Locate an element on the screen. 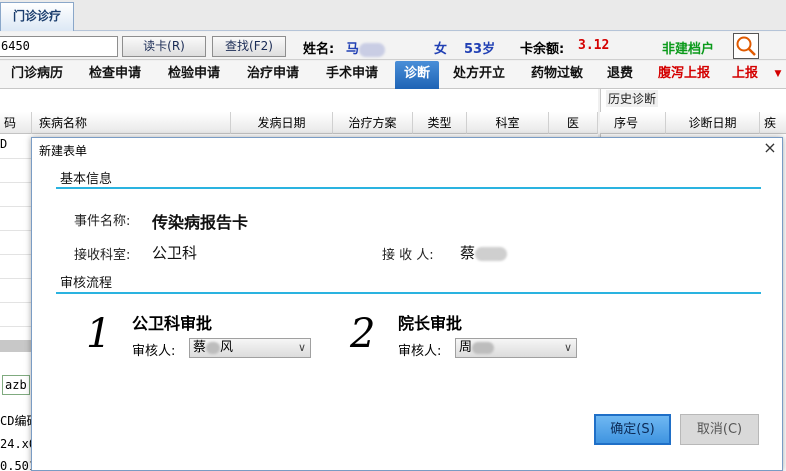 The height and width of the screenshot is (471, 786). col-code: 码 is located at coordinates (16, 123).